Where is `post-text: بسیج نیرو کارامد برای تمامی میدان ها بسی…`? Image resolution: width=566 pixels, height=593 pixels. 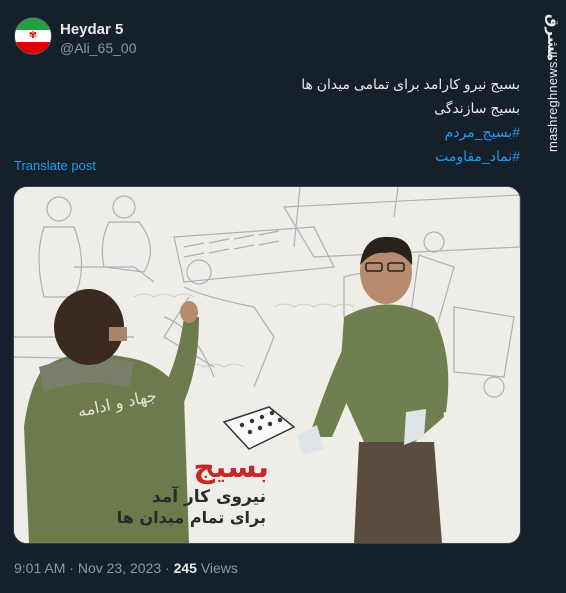
post-text: بسیج نیرو کارامد برای تمامی میدان ها بسی… is located at coordinates (285, 120).